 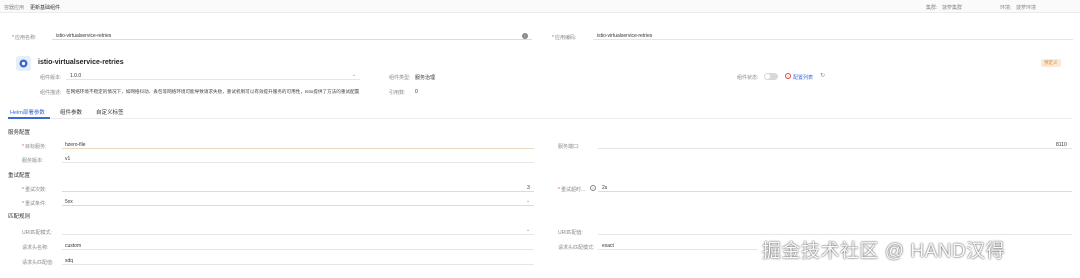 What do you see at coordinates (81, 62) in the screenshot?
I see `component-name: istio-virtualservice-retries` at bounding box center [81, 62].